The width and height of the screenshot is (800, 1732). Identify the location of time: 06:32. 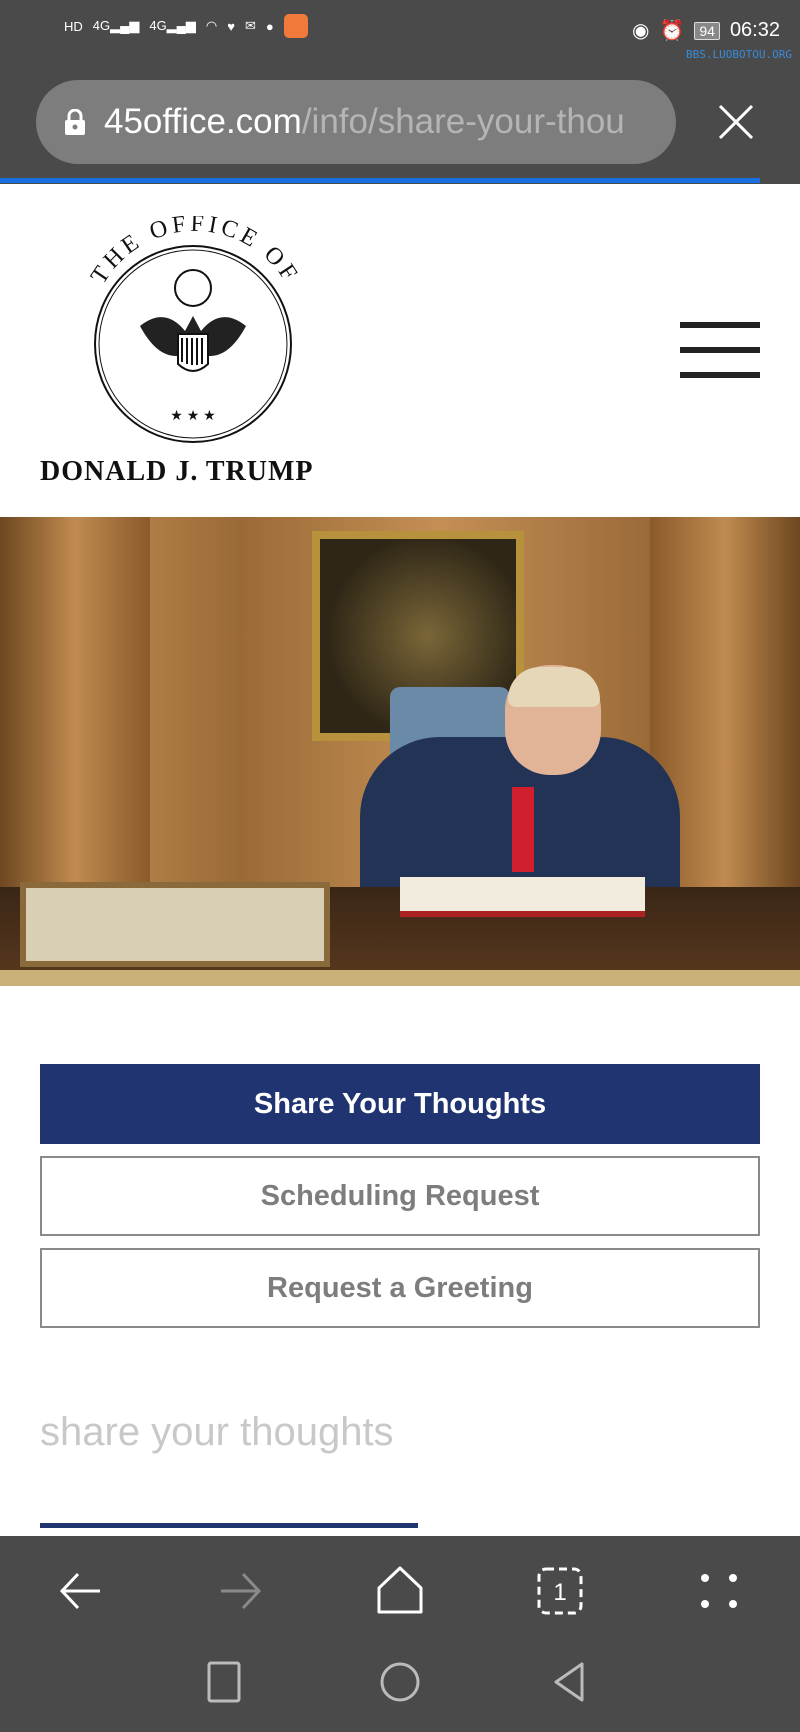
(754, 30).